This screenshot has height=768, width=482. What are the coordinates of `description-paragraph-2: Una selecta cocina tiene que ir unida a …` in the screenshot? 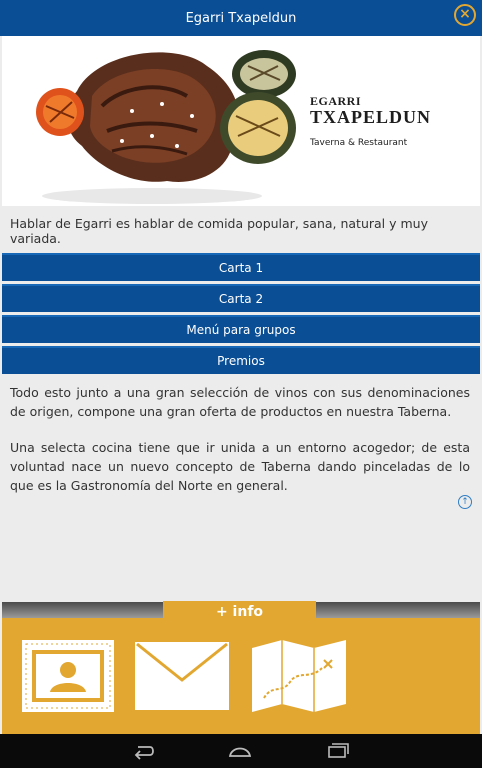 It's located at (240, 466).